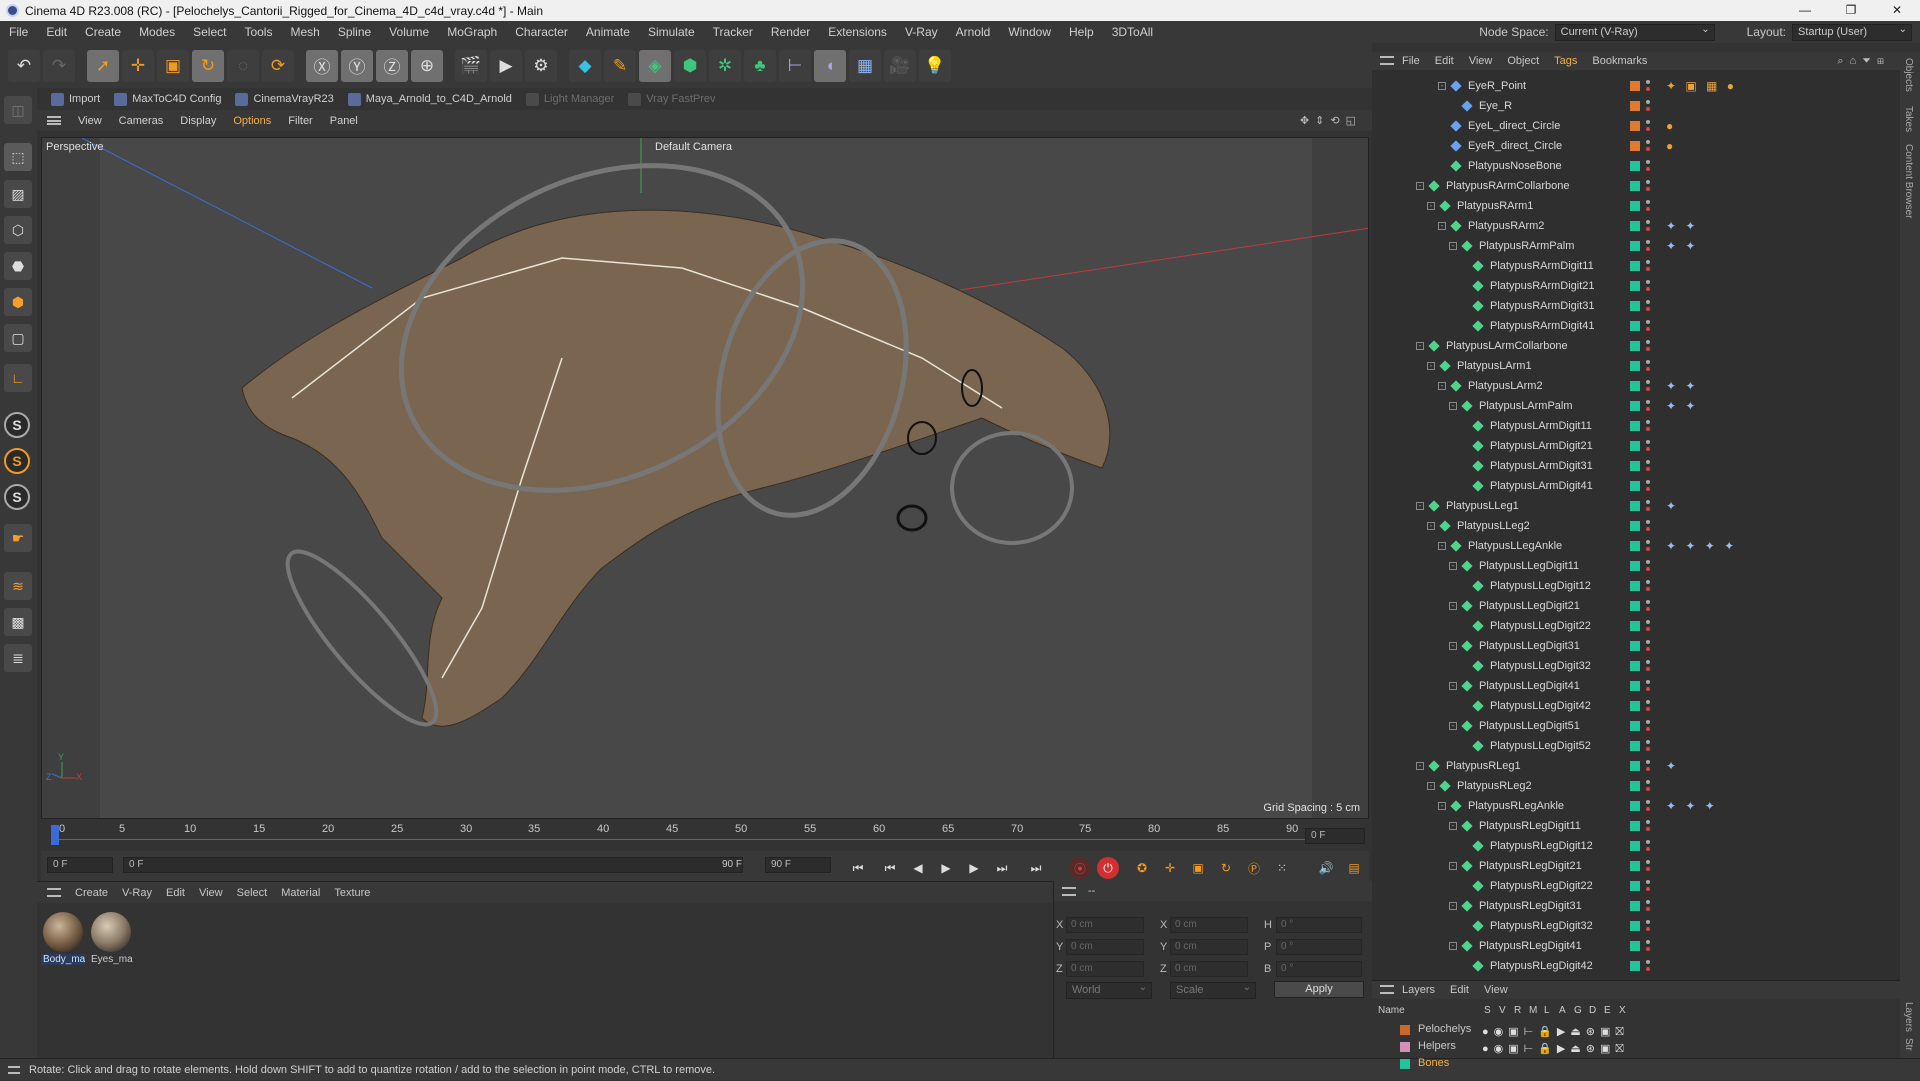  What do you see at coordinates (429, 99) in the screenshot?
I see `plugin-maya-arnold: Maya_Arnold_to_C4D_Arnold` at bounding box center [429, 99].